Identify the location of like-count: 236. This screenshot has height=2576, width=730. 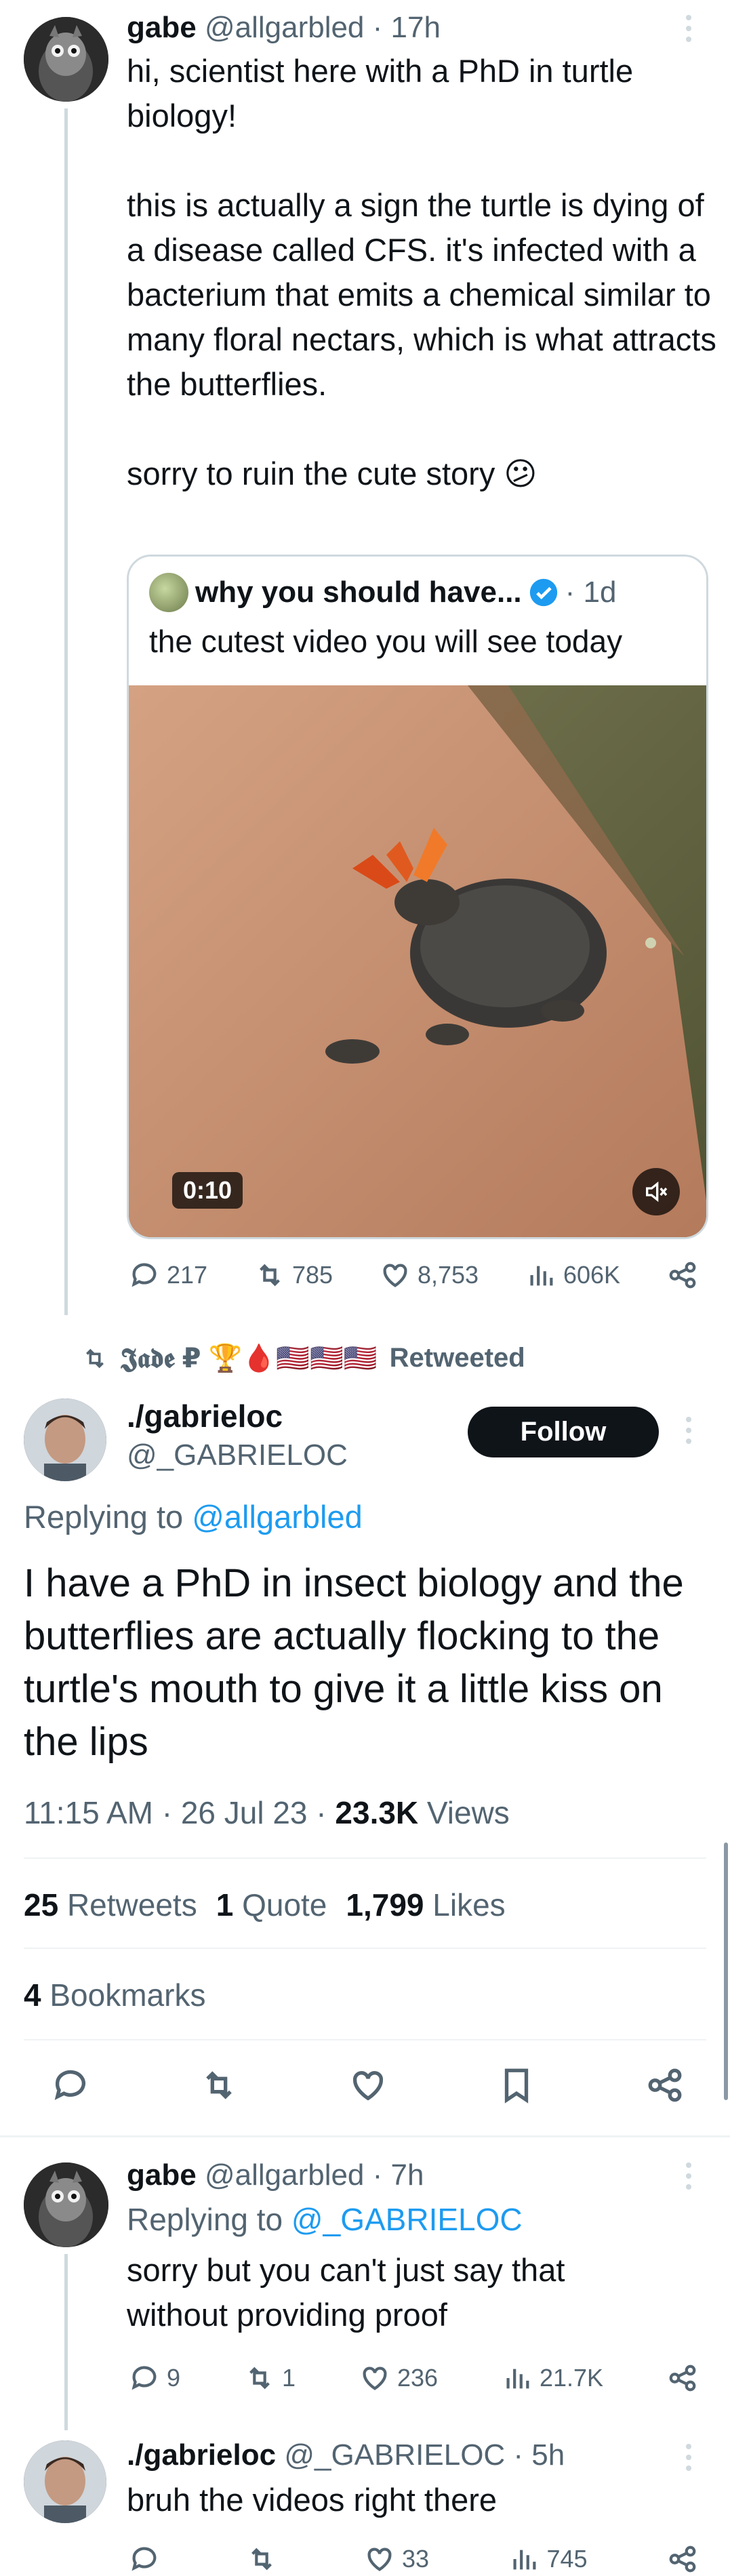
(418, 2378).